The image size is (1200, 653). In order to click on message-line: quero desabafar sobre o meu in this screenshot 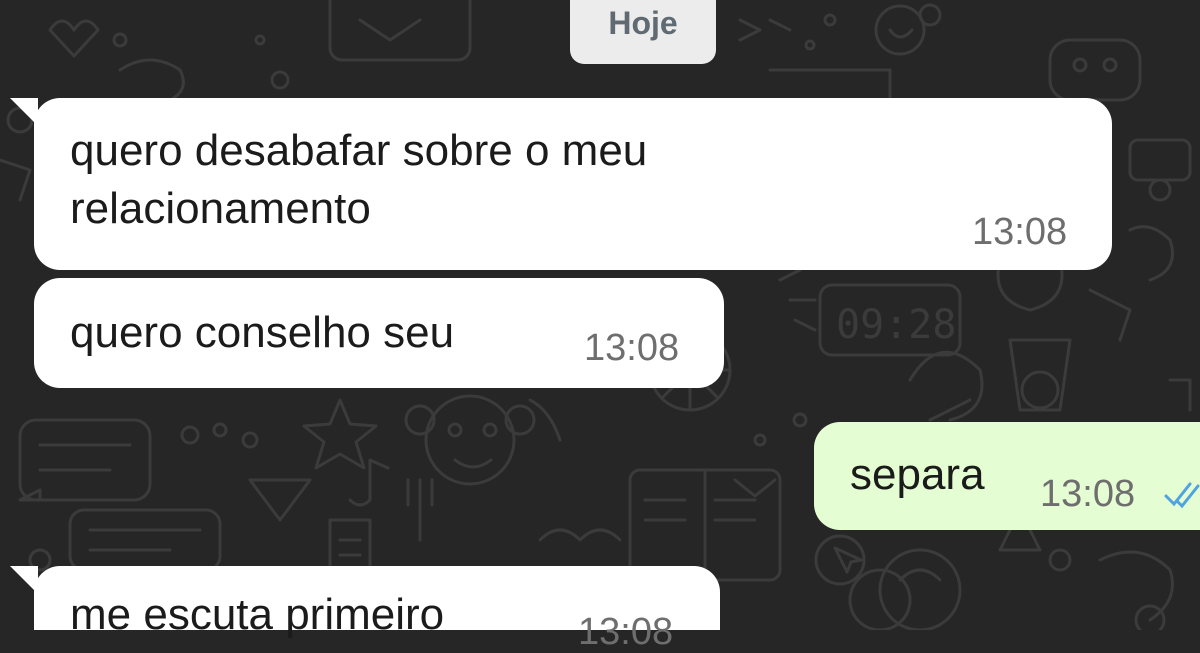, I will do `click(359, 150)`.